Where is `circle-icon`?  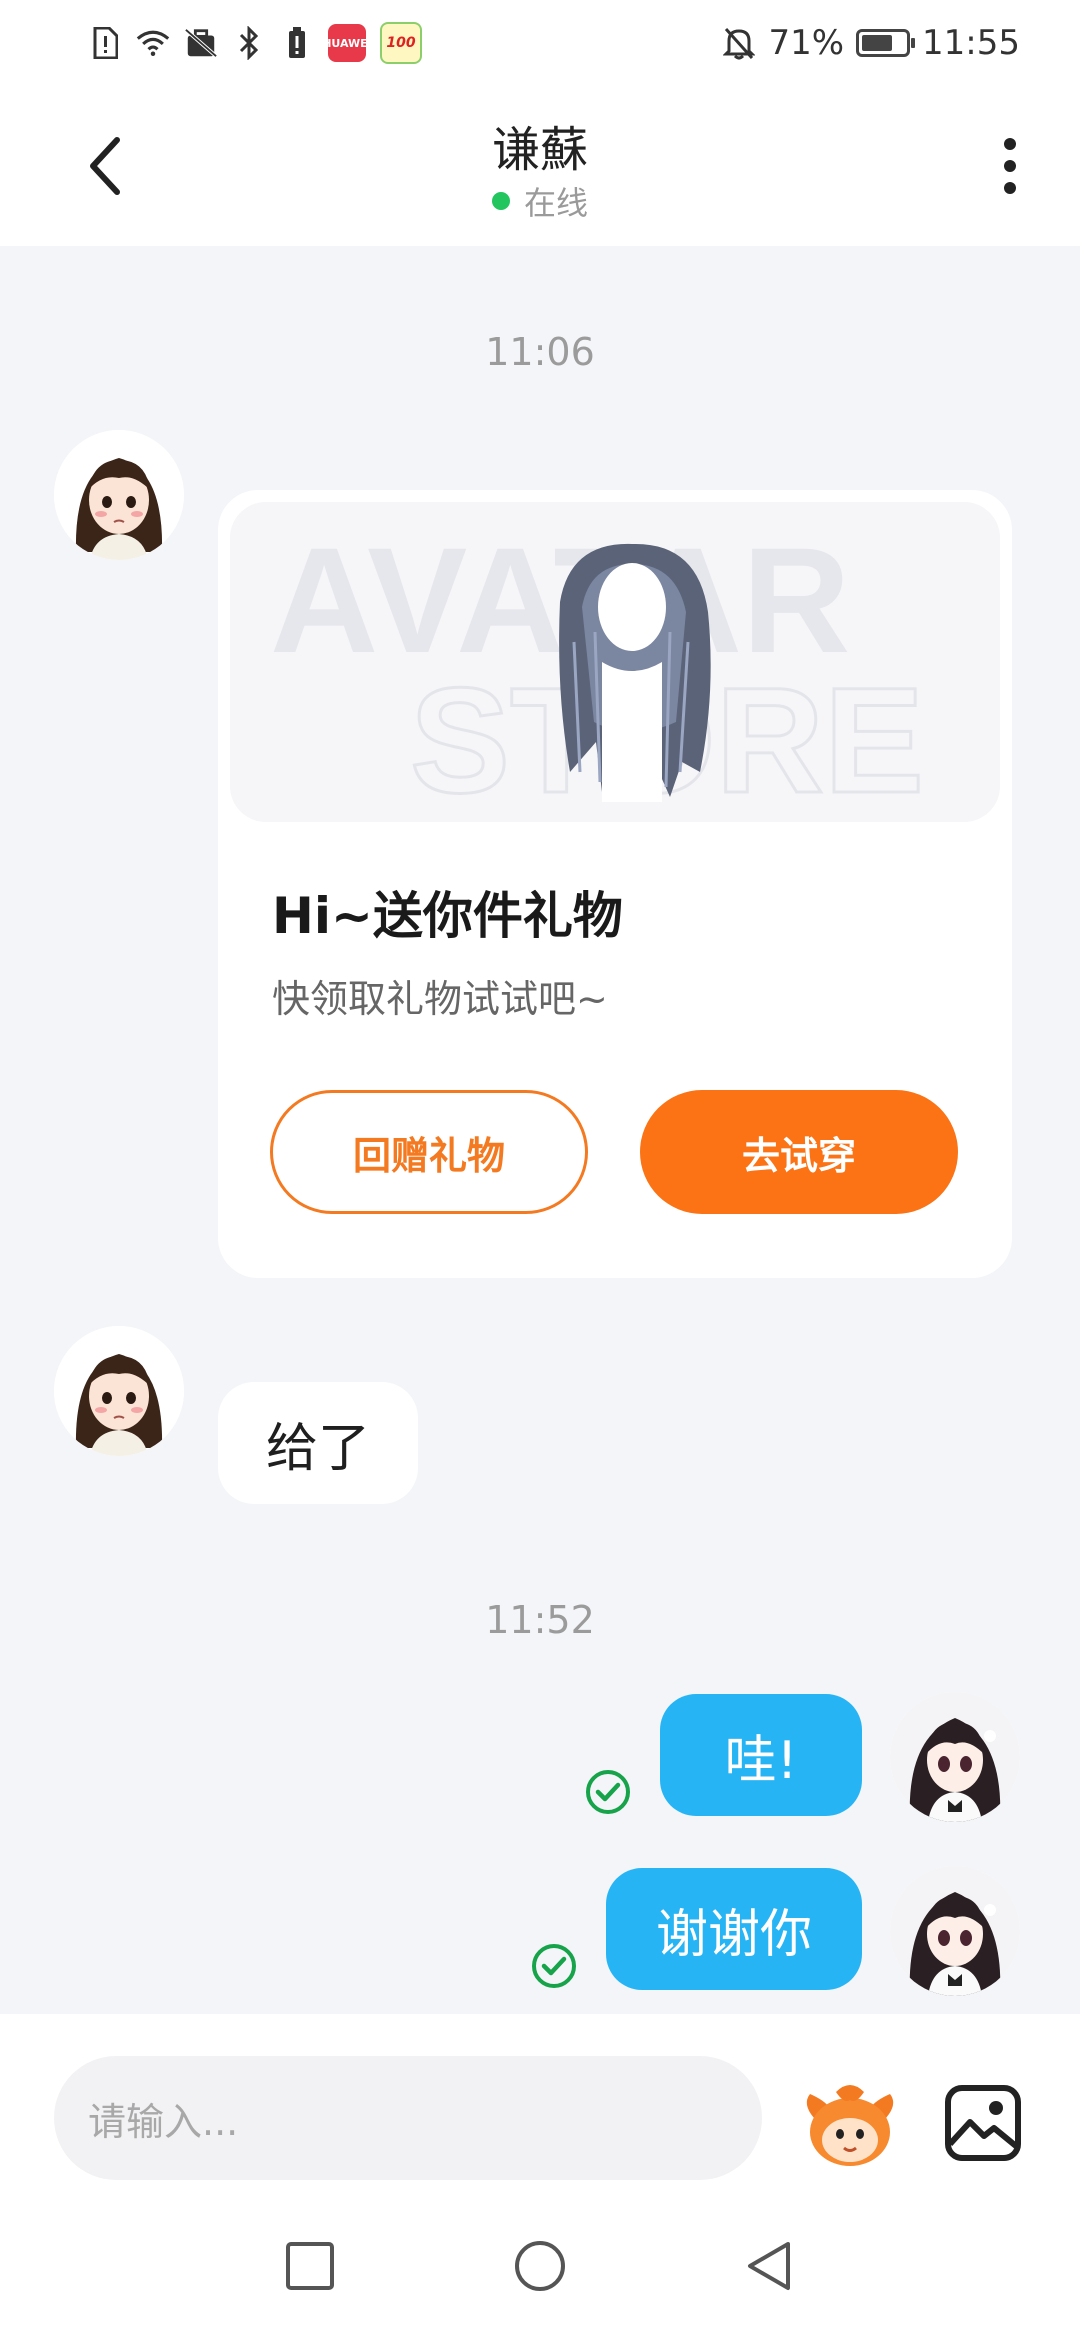
circle-icon is located at coordinates (540, 2266).